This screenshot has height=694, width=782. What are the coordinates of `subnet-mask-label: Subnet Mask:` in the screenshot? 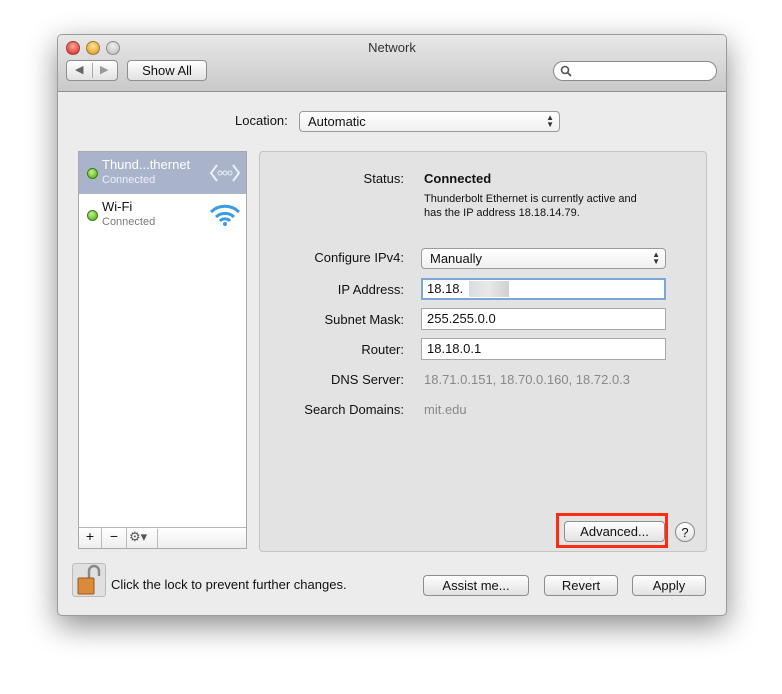 It's located at (364, 319).